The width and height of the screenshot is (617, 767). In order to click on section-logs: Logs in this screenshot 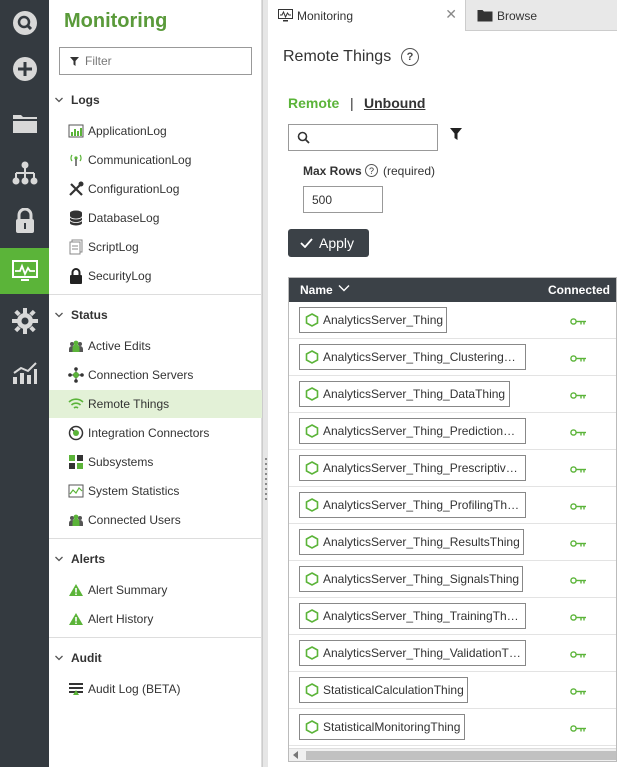, I will do `click(155, 100)`.